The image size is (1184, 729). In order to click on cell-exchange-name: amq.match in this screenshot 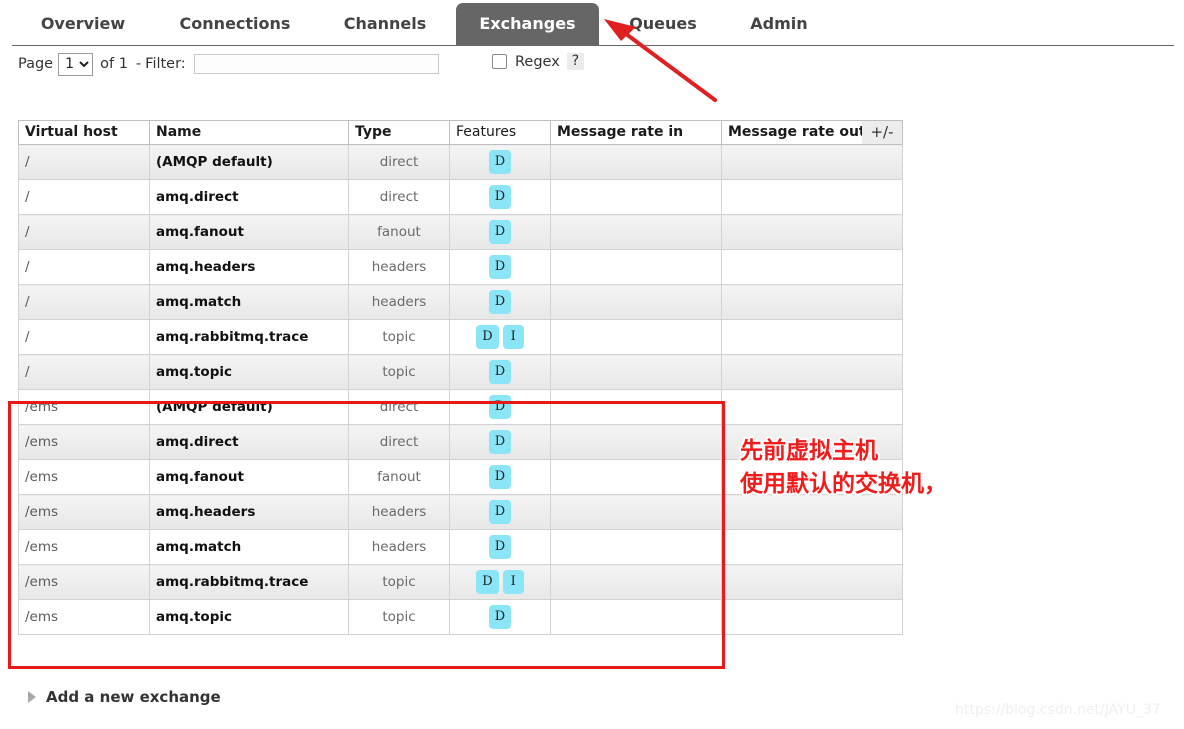, I will do `click(249, 302)`.